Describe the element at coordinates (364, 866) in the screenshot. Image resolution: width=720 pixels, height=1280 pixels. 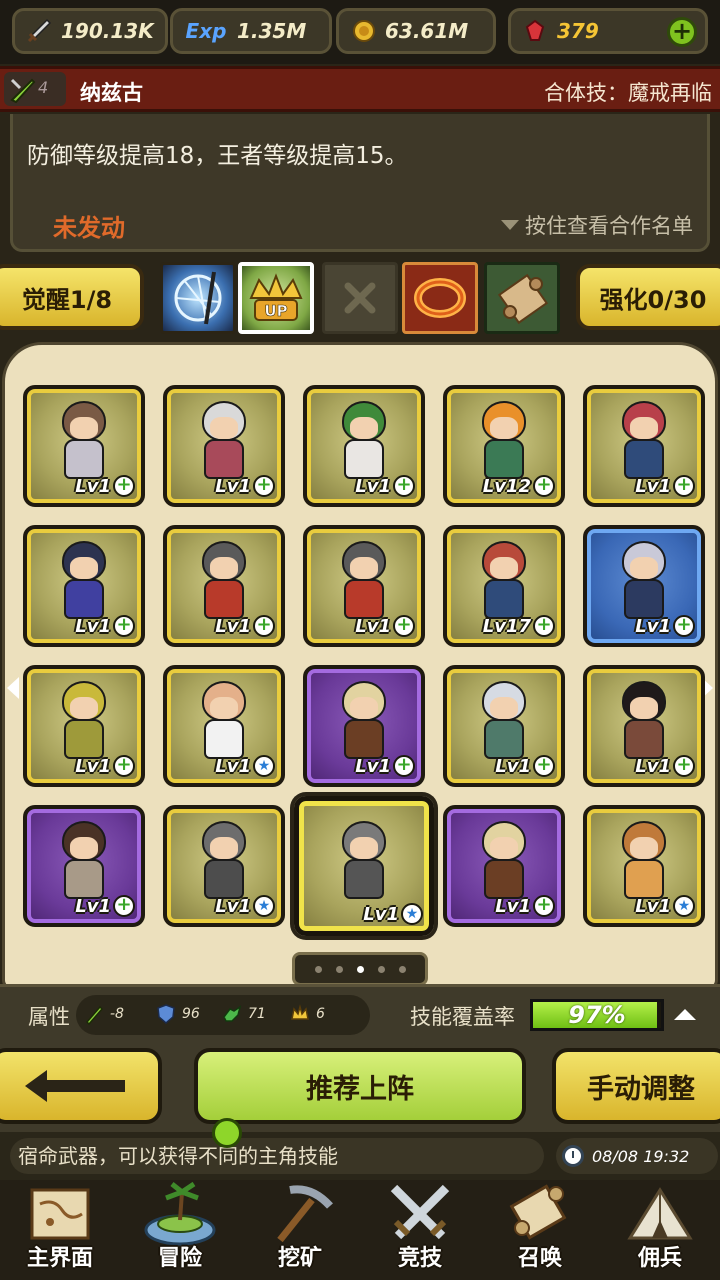
I see `hero-card-selected: Lv1 ★` at that location.